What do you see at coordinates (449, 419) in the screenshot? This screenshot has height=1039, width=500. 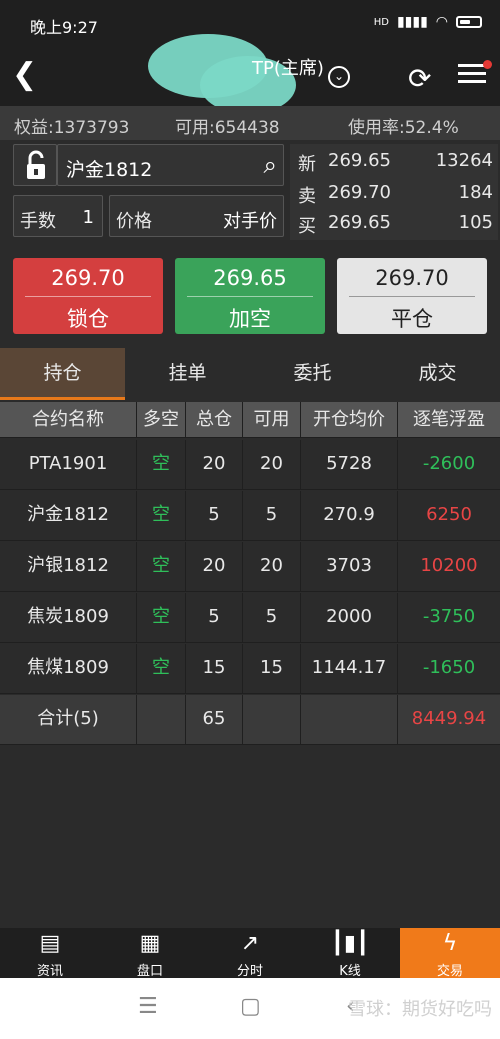 I see `header-cell: 逐笔浮盈` at bounding box center [449, 419].